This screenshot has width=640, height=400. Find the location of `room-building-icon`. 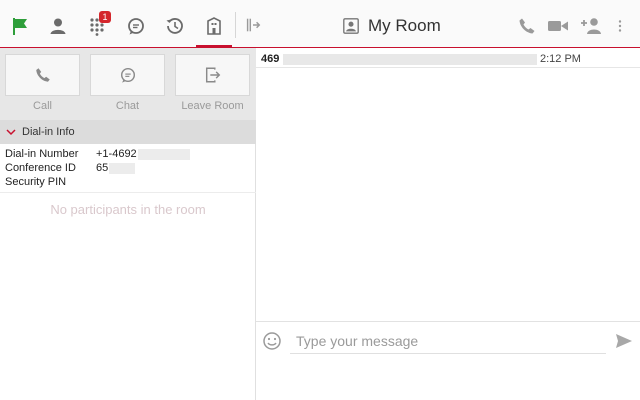

room-building-icon is located at coordinates (214, 26).